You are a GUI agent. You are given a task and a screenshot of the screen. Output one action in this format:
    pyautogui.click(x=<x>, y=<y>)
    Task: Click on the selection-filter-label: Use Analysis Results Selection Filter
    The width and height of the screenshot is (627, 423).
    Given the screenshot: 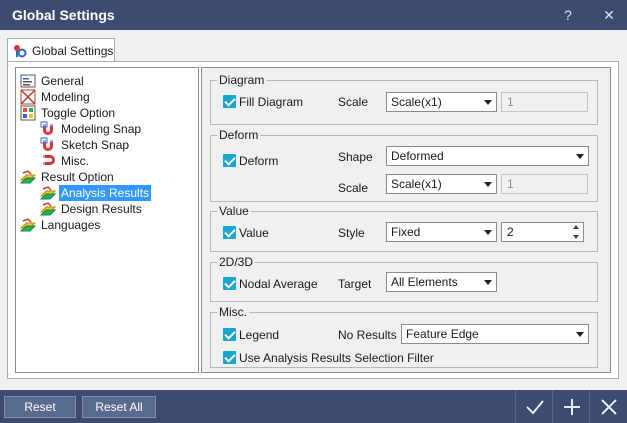 What is the action you would take?
    pyautogui.click(x=336, y=358)
    